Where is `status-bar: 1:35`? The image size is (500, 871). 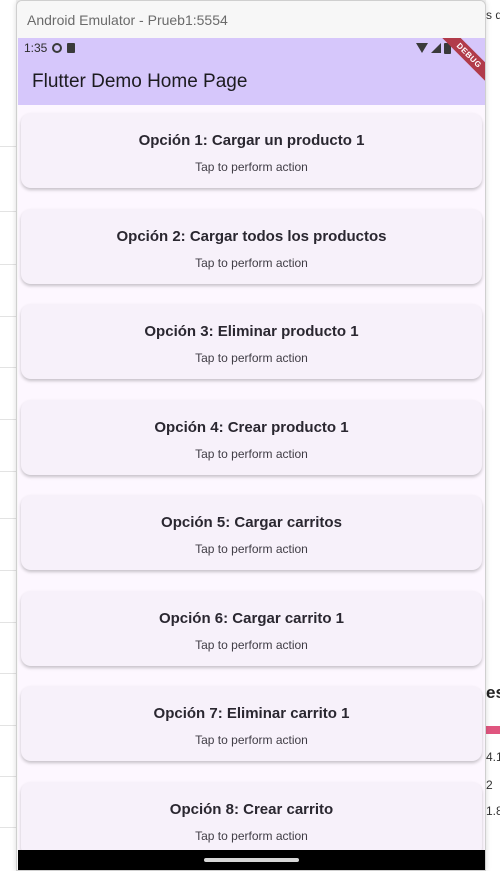 status-bar: 1:35 is located at coordinates (251, 48).